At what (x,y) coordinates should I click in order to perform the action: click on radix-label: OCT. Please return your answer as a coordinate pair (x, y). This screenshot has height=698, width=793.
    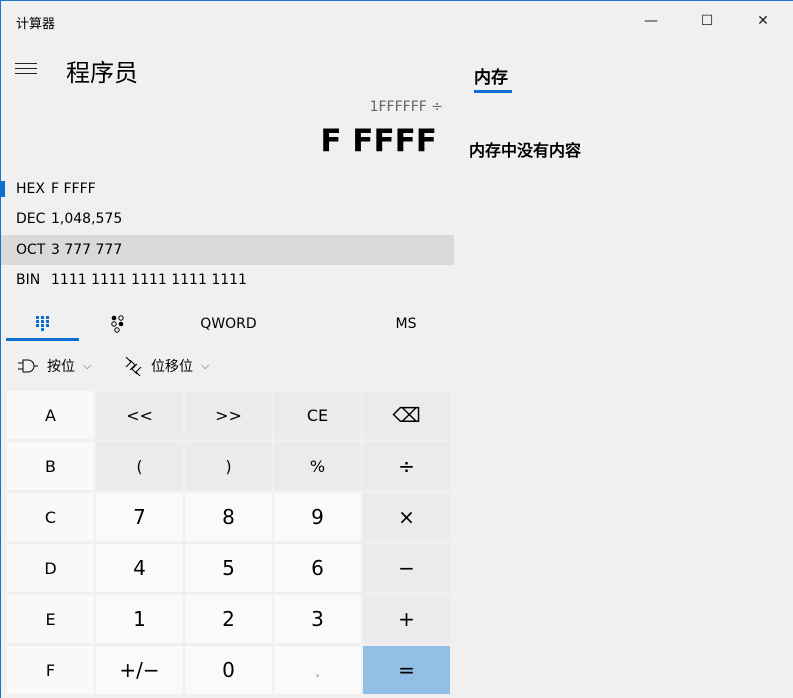
    Looking at the image, I should click on (31, 250).